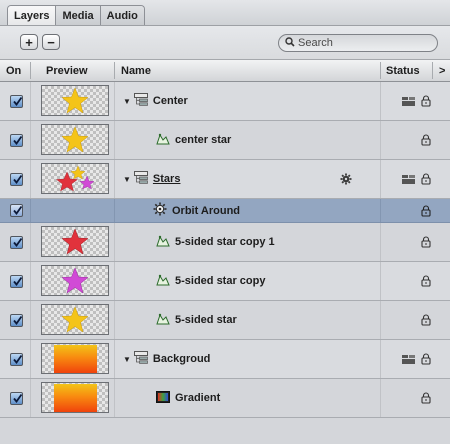 Image resolution: width=450 pixels, height=444 pixels. I want to click on toolbar: + −, so click(225, 42).